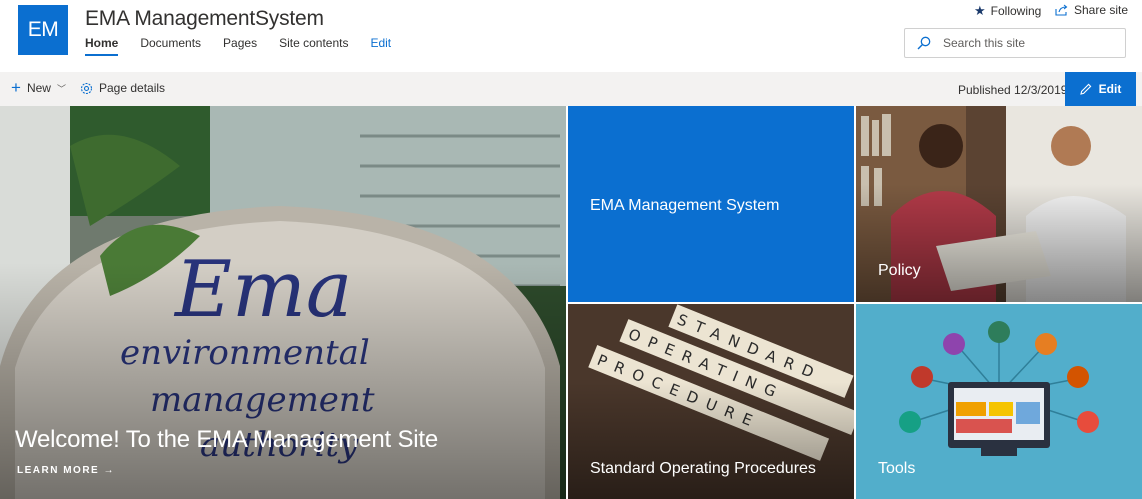  Describe the element at coordinates (899, 270) in the screenshot. I see `tile-label: Policy` at that location.